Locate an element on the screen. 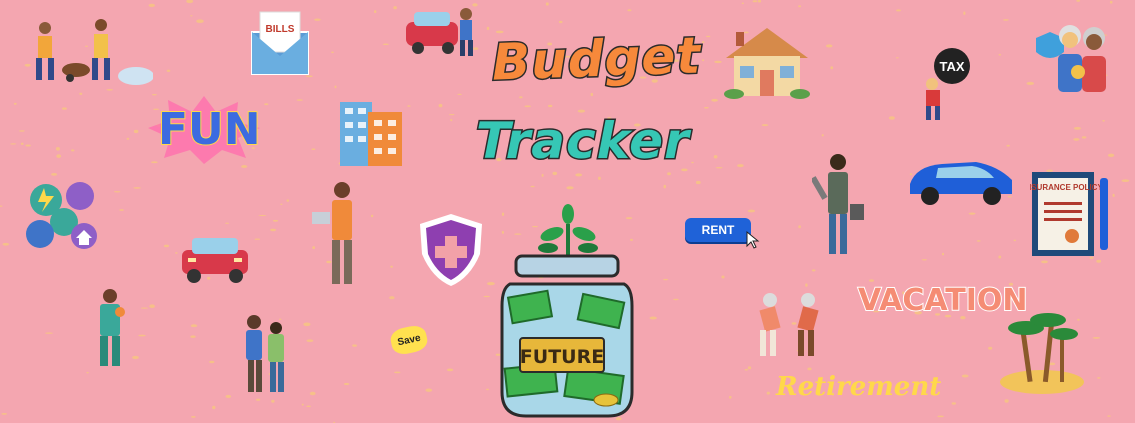 The width and height of the screenshot is (1135, 423). tax-ball-icon: TAX is located at coordinates (948, 84).